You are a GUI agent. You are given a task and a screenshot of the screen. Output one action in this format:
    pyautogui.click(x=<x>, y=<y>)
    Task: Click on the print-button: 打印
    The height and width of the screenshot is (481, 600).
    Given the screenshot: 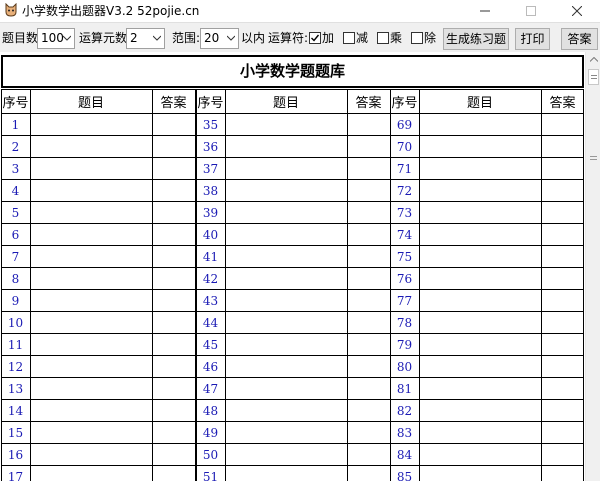 What is the action you would take?
    pyautogui.click(x=532, y=39)
    